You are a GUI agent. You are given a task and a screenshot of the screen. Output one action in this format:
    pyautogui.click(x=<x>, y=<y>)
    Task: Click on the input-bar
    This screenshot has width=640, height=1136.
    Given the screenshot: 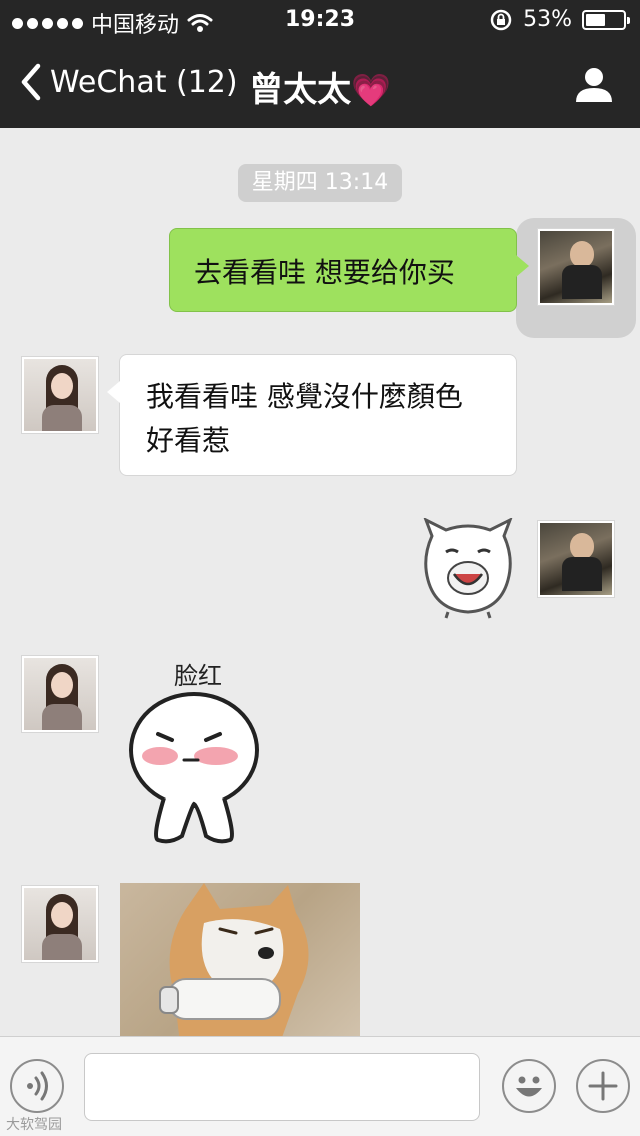 What is the action you would take?
    pyautogui.click(x=320, y=1086)
    